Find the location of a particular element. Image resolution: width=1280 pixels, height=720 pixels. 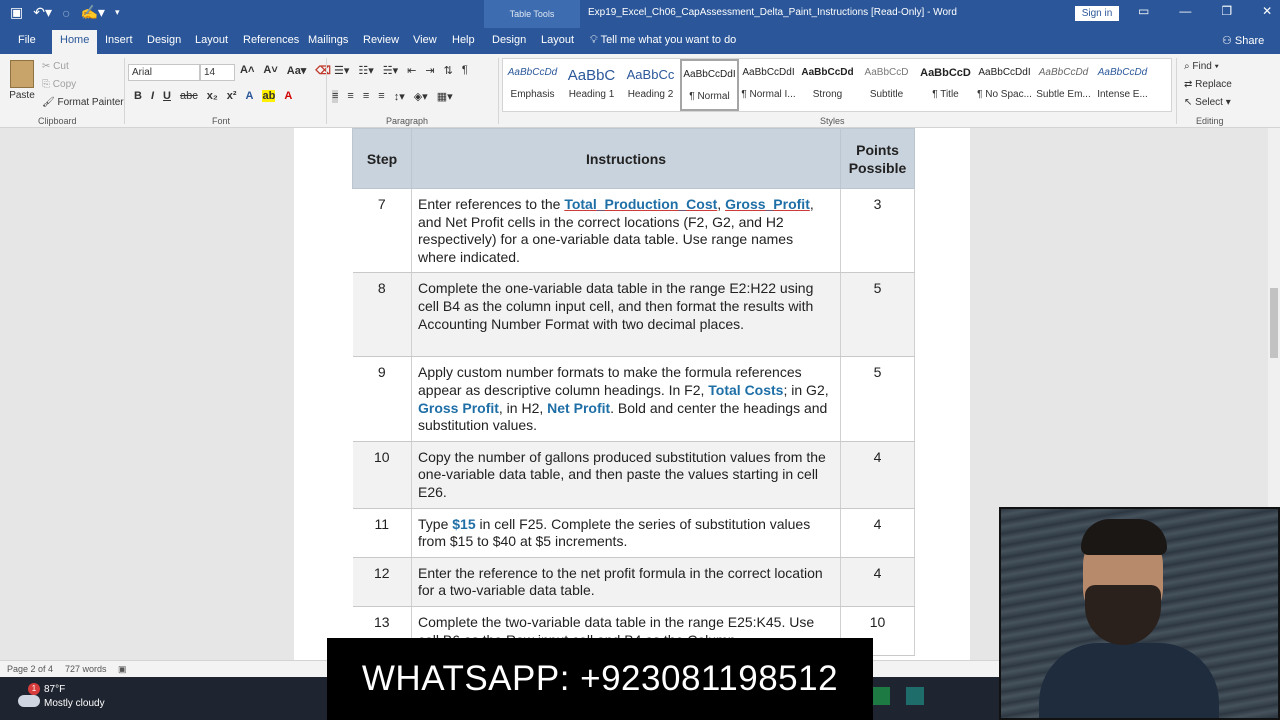

excel-icon is located at coordinates (881, 696).